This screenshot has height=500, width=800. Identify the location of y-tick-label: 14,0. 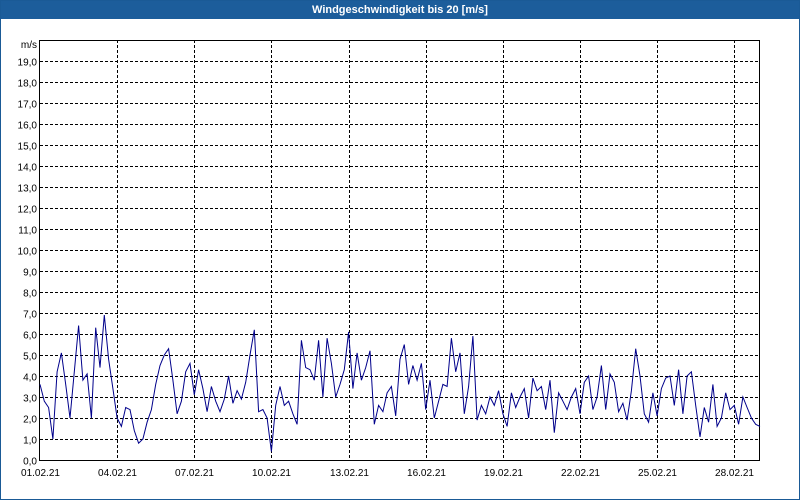
(28, 168).